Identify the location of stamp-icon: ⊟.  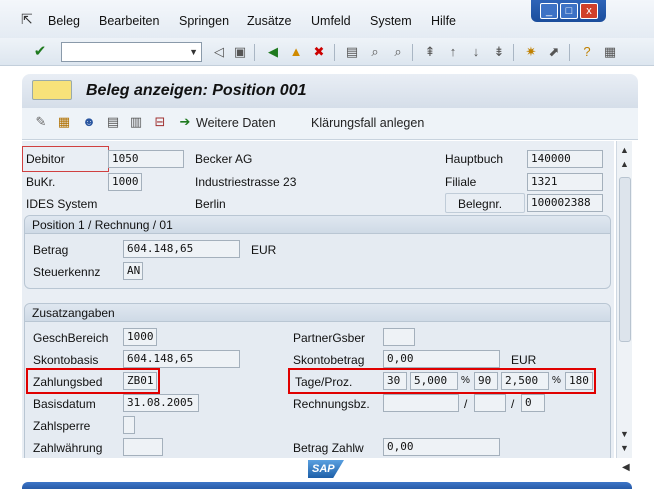
(160, 122).